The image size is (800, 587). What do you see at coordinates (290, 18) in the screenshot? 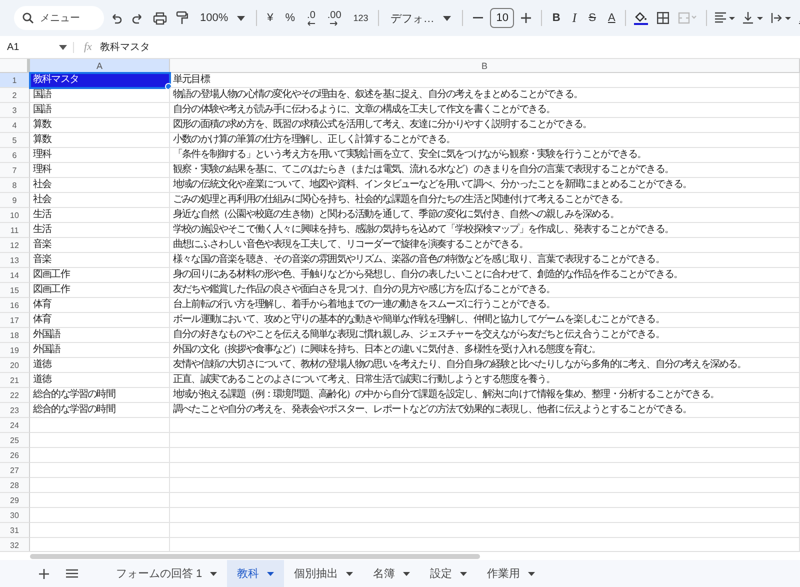
I see `percent-button: %` at bounding box center [290, 18].